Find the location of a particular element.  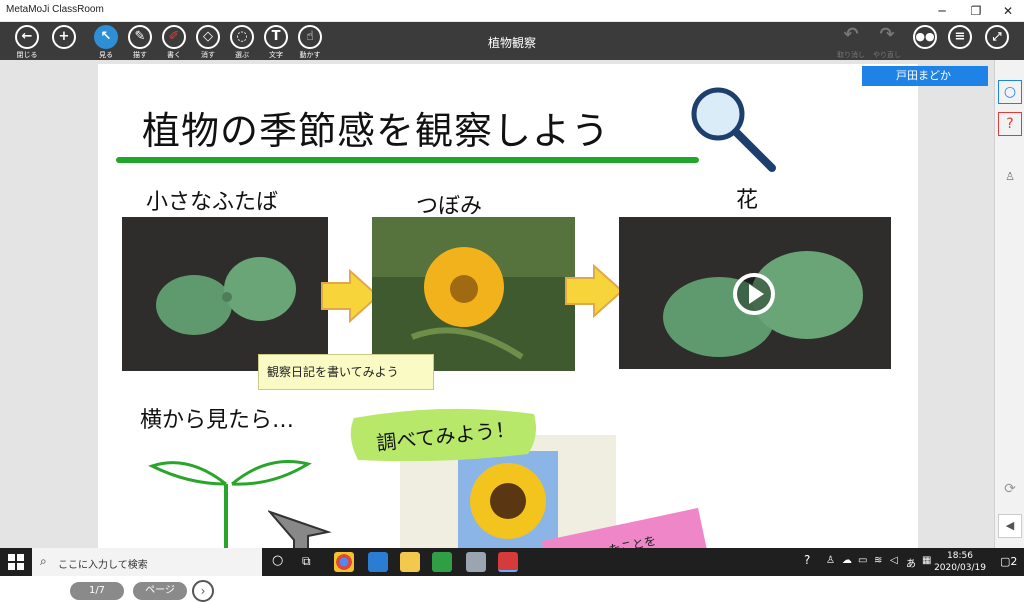

windows-start-icon is located at coordinates (16, 562).